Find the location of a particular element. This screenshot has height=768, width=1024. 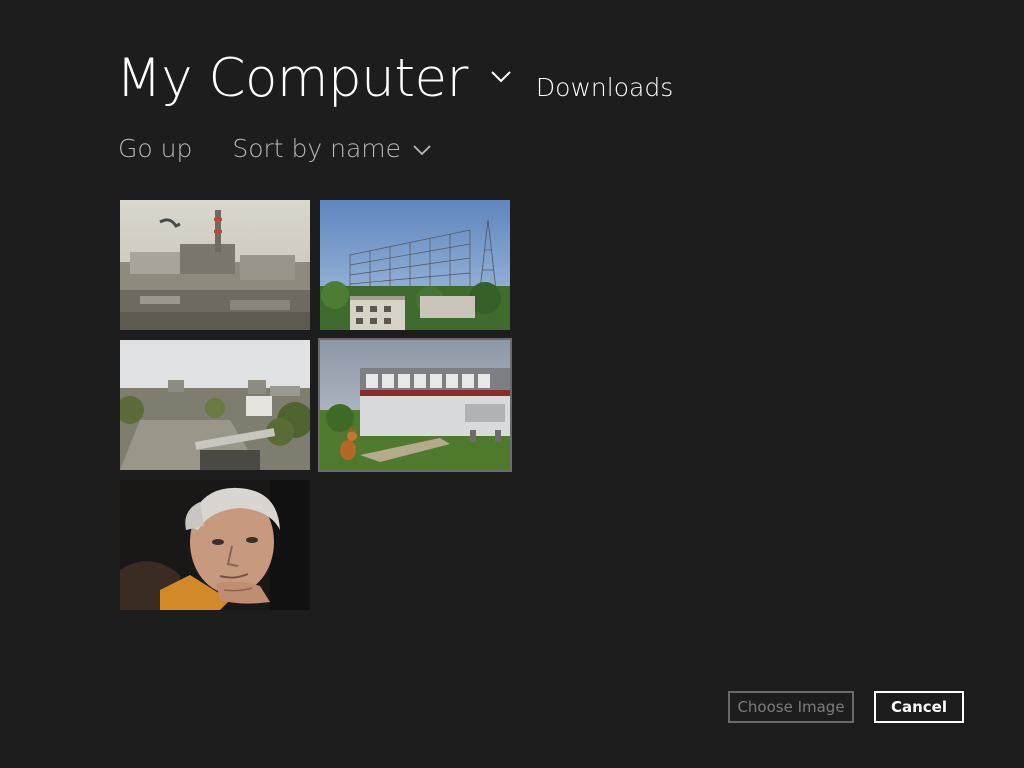

image-thumb-portrait is located at coordinates (215, 545).